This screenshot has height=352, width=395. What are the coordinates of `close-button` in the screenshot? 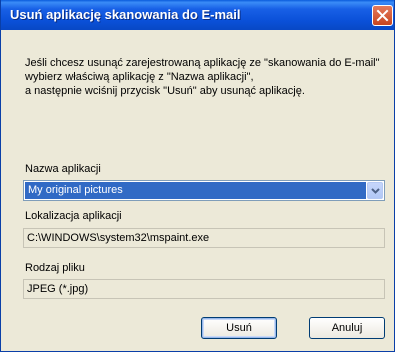 It's located at (382, 15).